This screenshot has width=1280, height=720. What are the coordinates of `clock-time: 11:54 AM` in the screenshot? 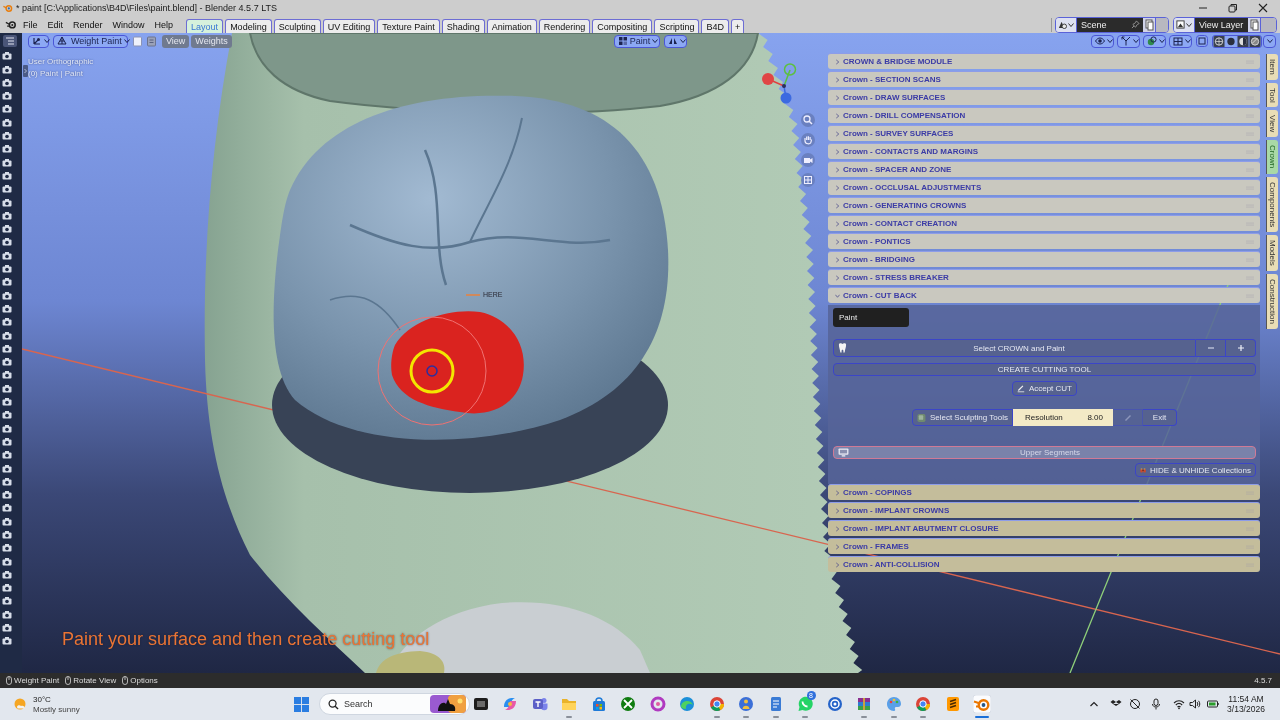 It's located at (1246, 699).